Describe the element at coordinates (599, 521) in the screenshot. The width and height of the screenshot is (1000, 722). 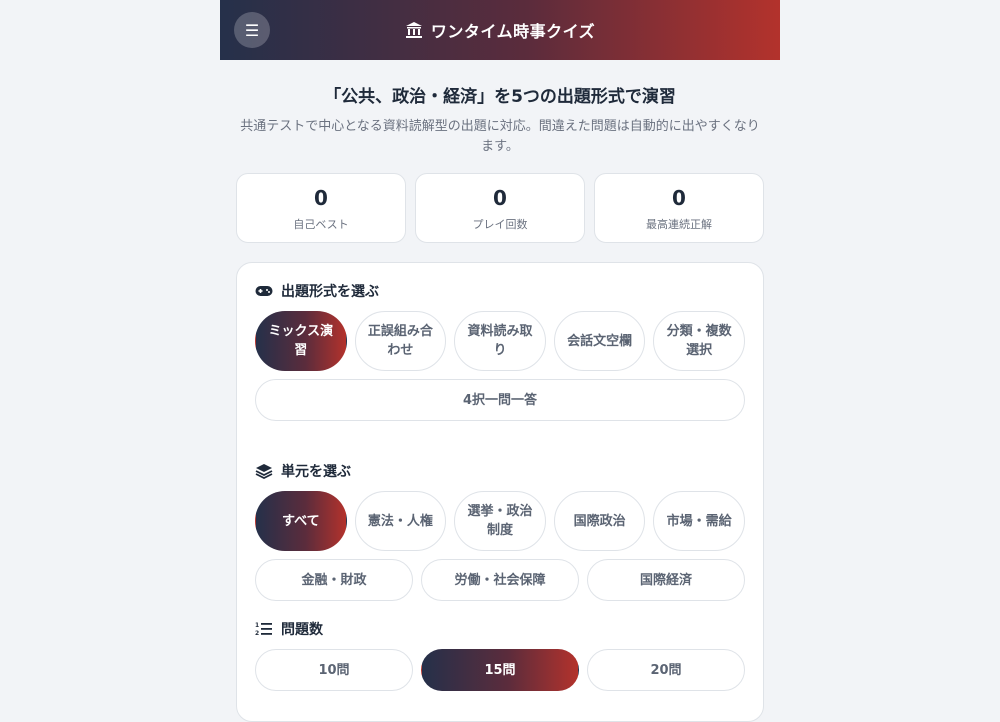
I see `unit-option-intl-politics: 国際政治` at that location.